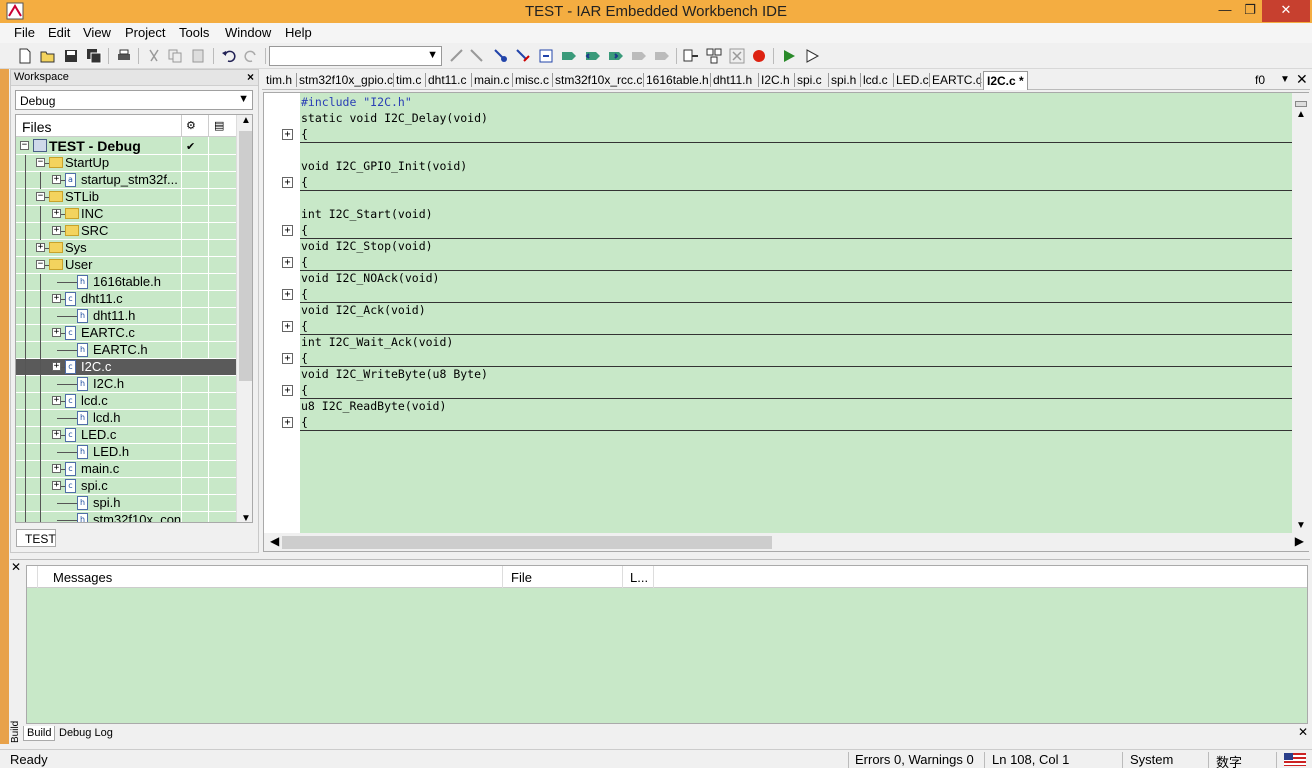 The image size is (1312, 768). What do you see at coordinates (1299, 541) in the screenshot?
I see `scroll-right-icon: ▶` at bounding box center [1299, 541].